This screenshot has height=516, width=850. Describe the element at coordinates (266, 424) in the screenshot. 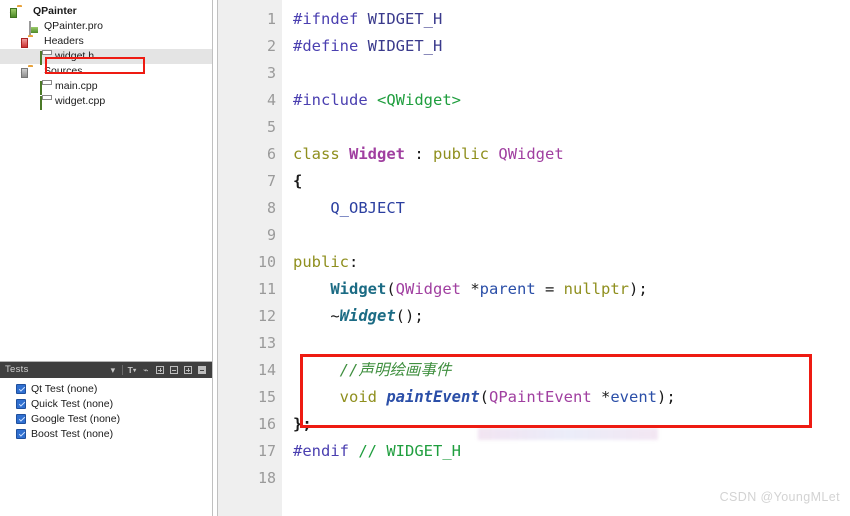

I see `line-number: 16` at that location.